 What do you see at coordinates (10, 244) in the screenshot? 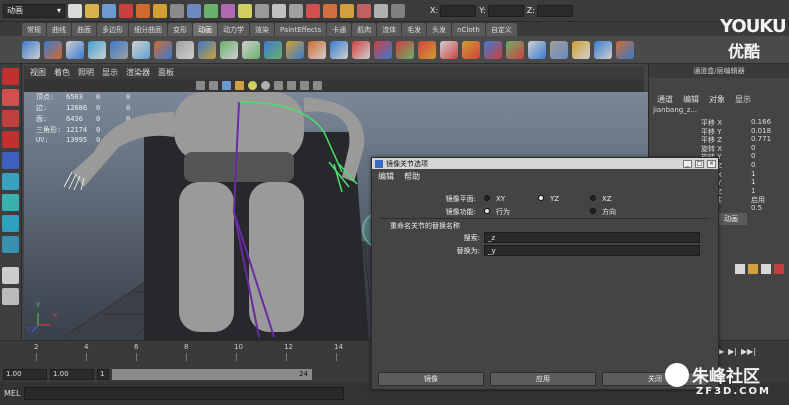
I see `last-tool-icon` at bounding box center [10, 244].